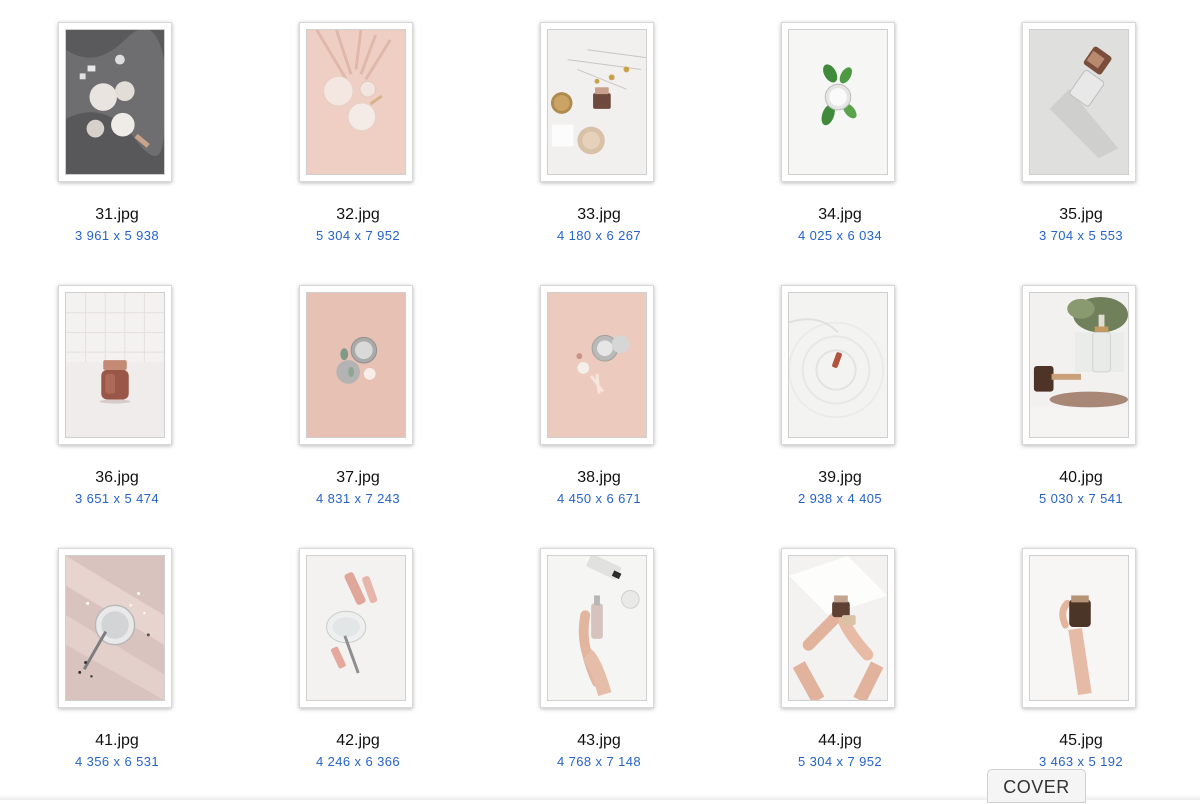  Describe the element at coordinates (1081, 477) in the screenshot. I see `file-name: 40.jpg` at that location.